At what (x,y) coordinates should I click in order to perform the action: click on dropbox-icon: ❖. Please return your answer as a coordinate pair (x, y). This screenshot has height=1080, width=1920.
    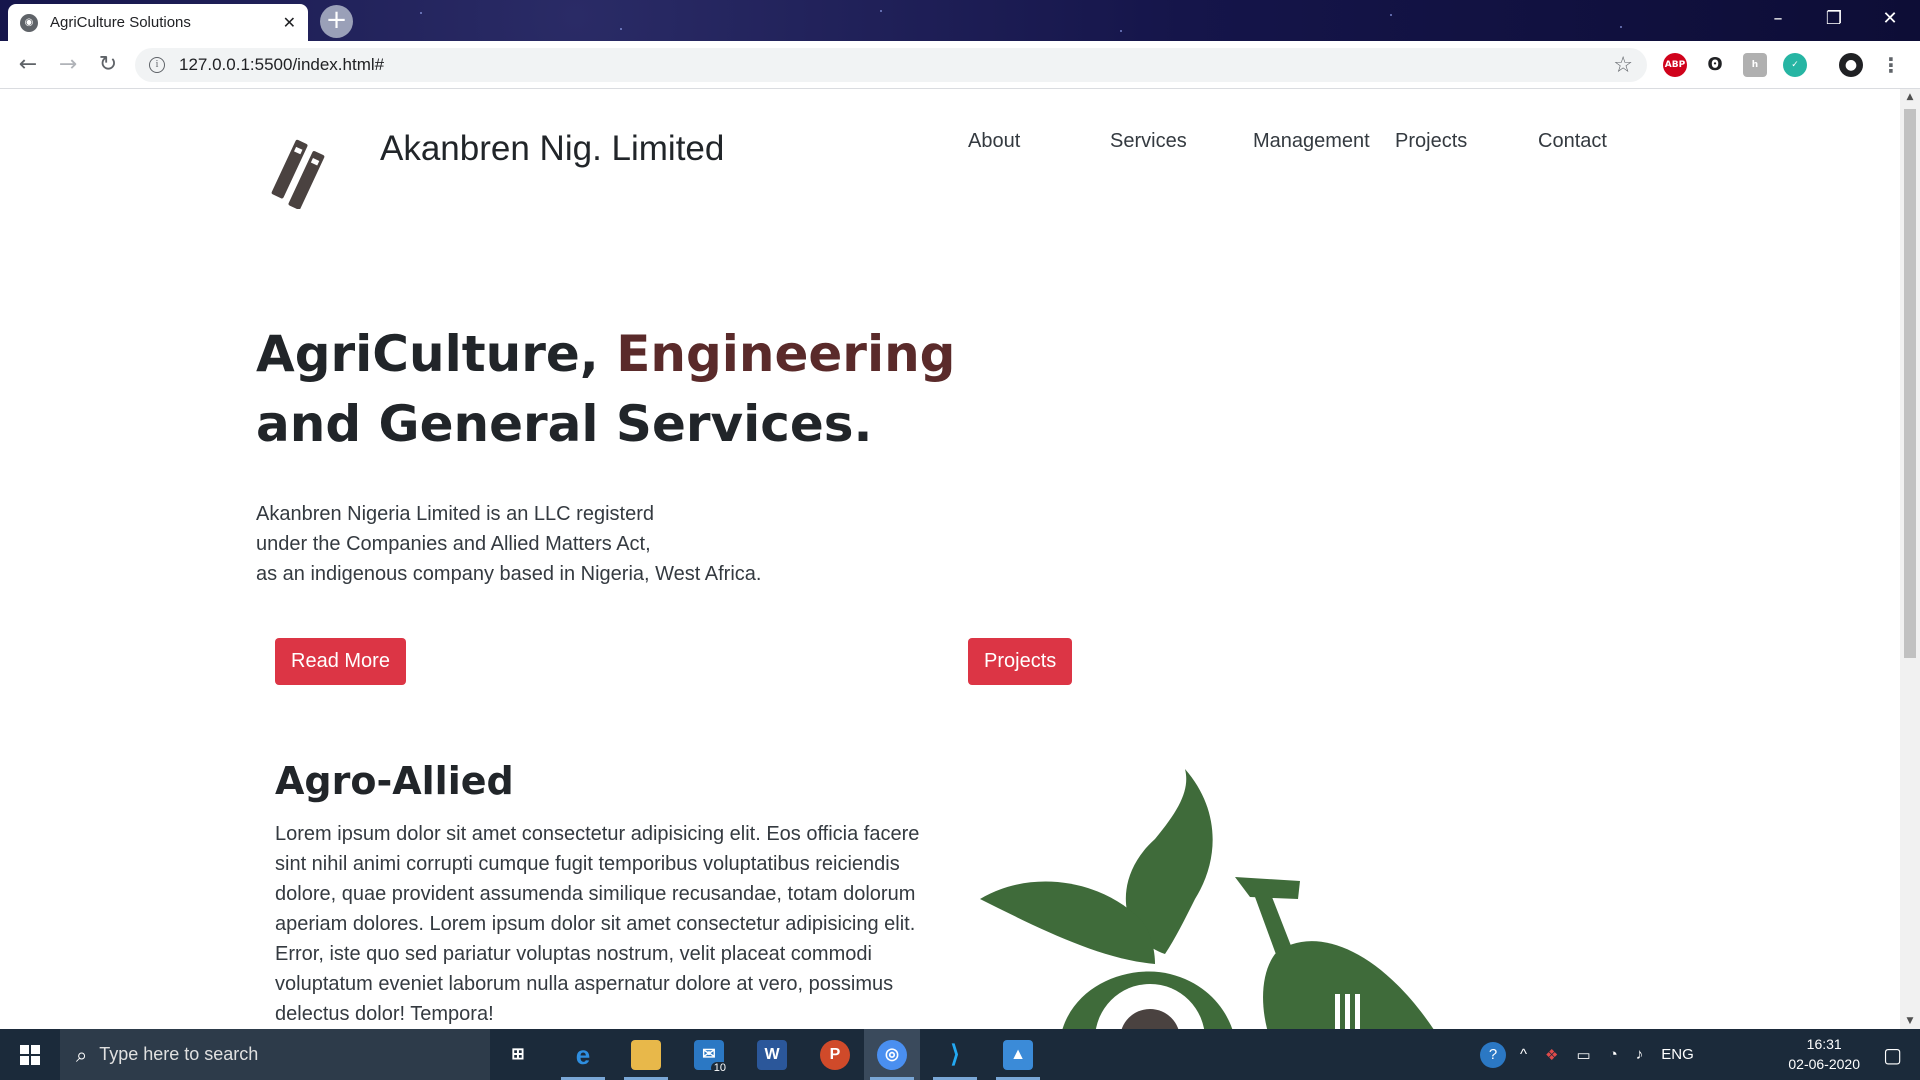
    Looking at the image, I should click on (1551, 1055).